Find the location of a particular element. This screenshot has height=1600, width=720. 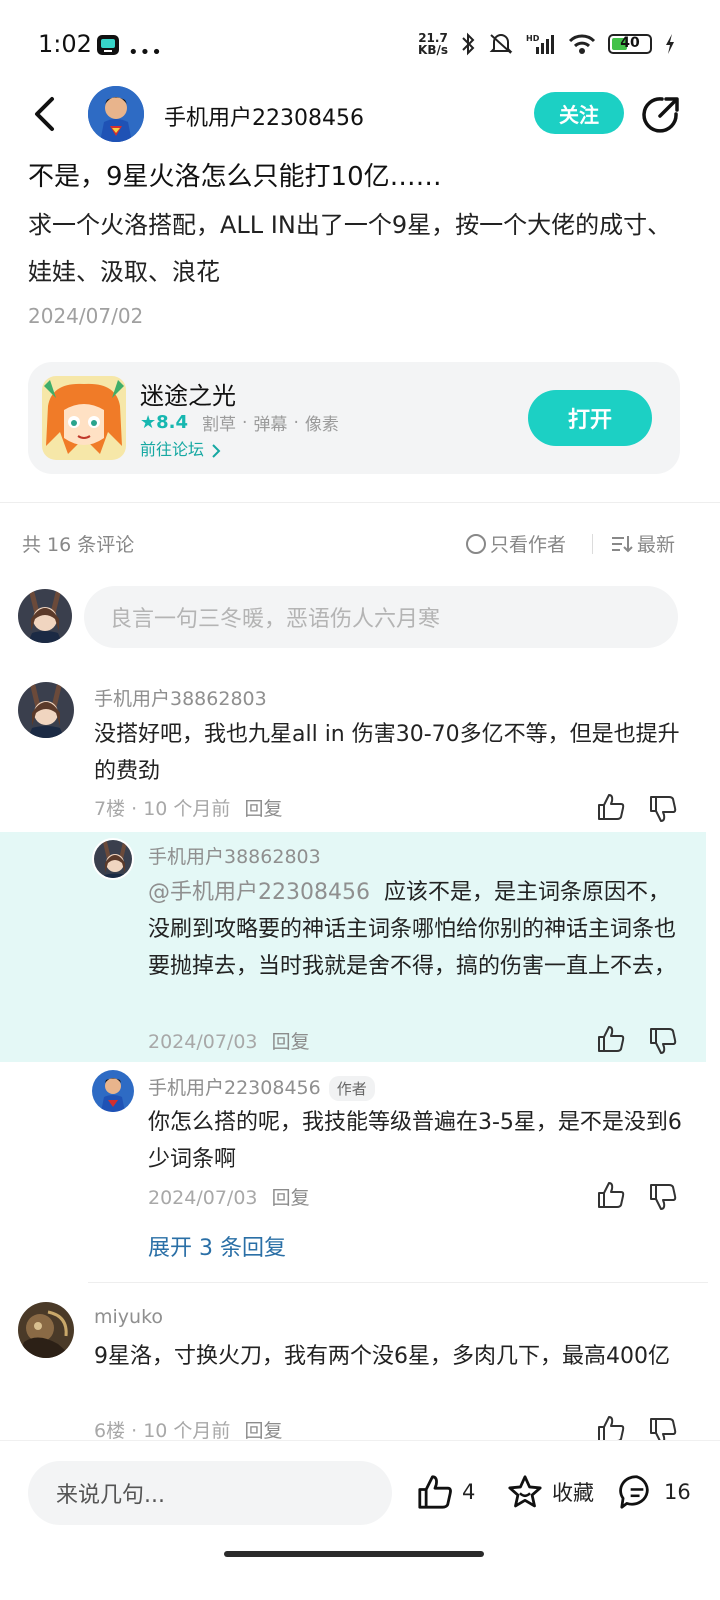

battery-icon: 40 is located at coordinates (630, 44).